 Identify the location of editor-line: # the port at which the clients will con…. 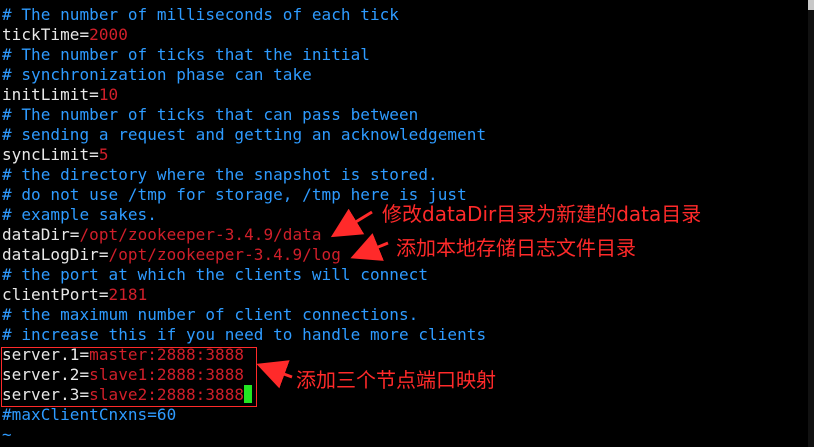
(215, 275).